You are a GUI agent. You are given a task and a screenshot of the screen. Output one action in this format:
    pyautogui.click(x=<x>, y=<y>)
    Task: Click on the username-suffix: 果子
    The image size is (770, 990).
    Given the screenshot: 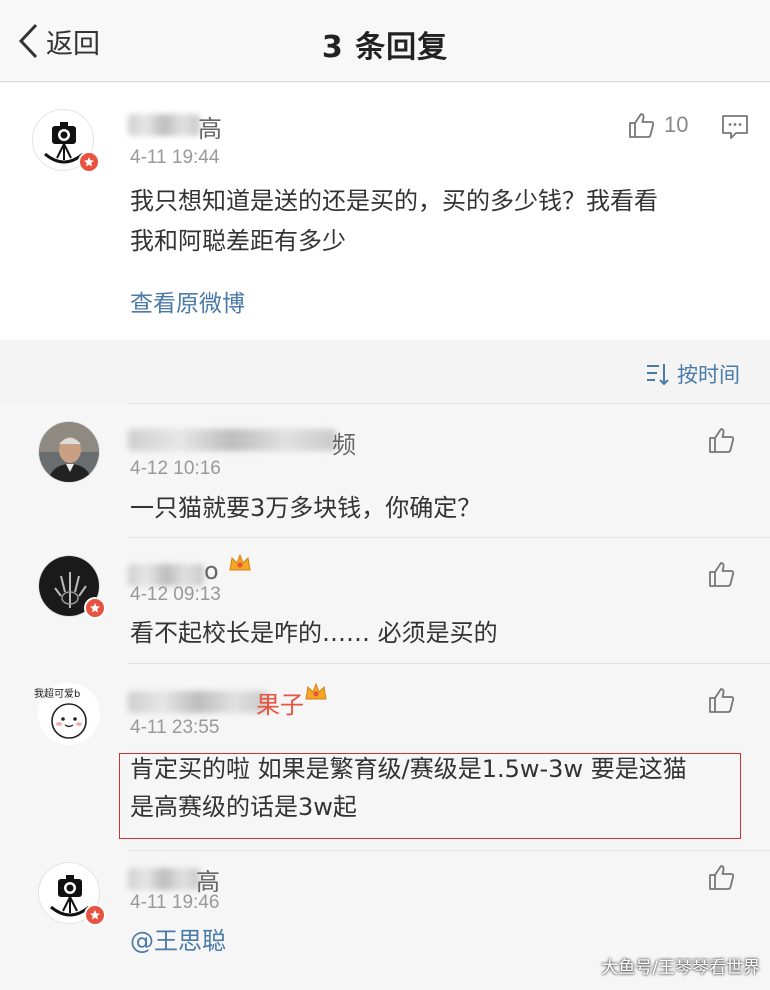 What is the action you would take?
    pyautogui.click(x=280, y=702)
    